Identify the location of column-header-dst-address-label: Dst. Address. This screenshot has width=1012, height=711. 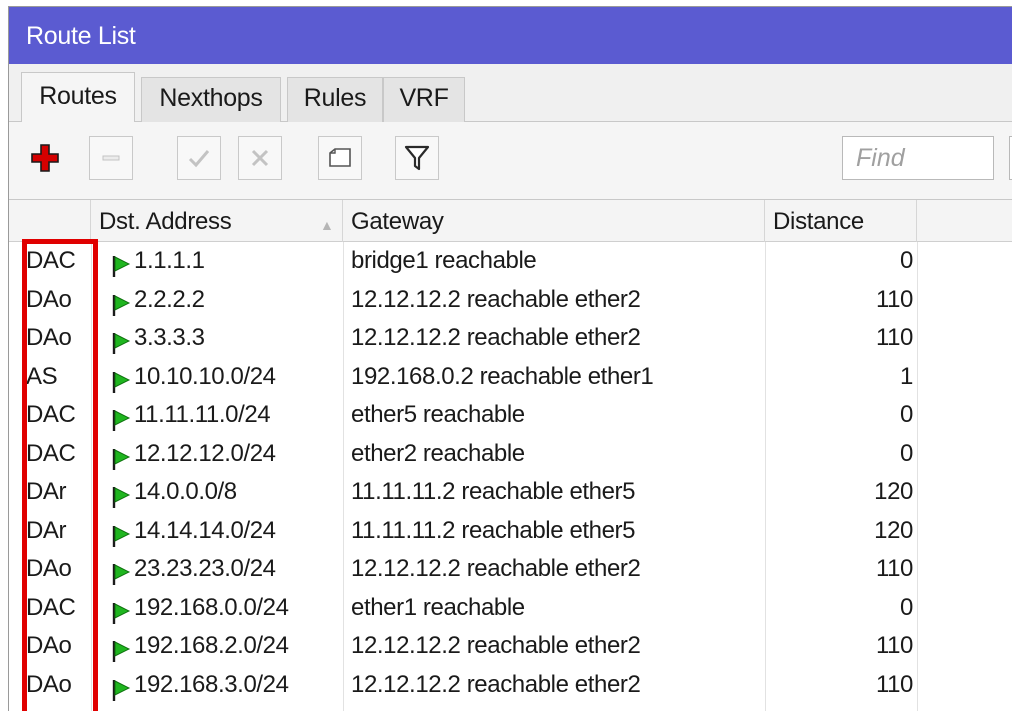
(165, 221).